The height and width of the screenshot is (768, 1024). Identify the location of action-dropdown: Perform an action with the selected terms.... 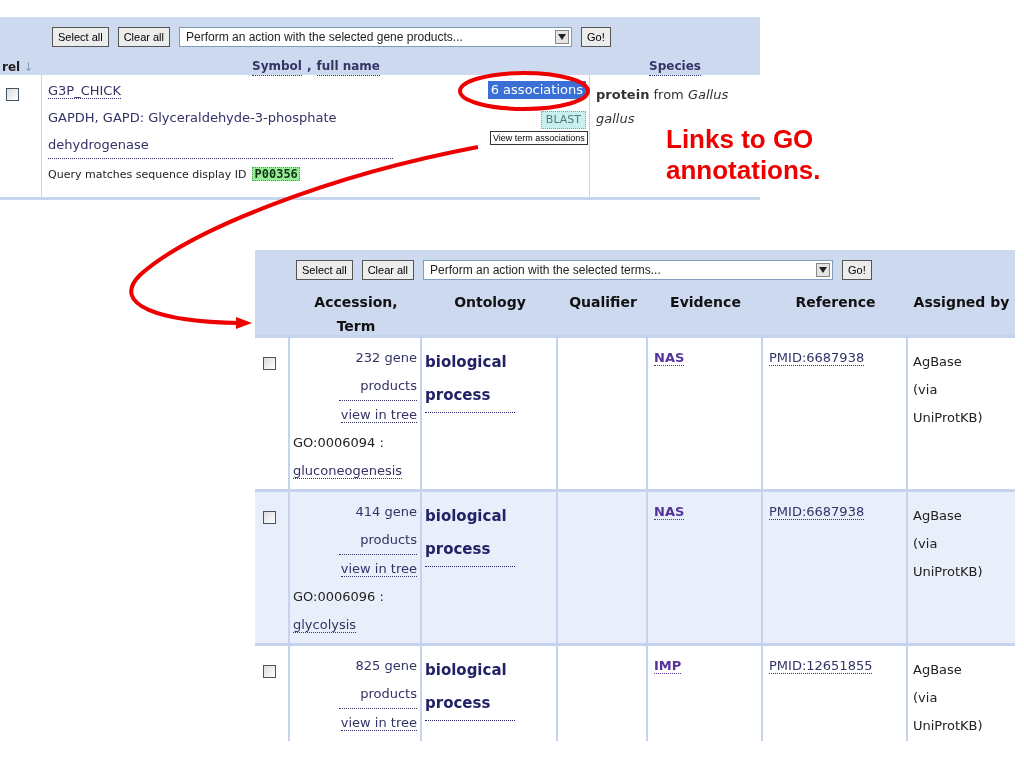
(628, 270).